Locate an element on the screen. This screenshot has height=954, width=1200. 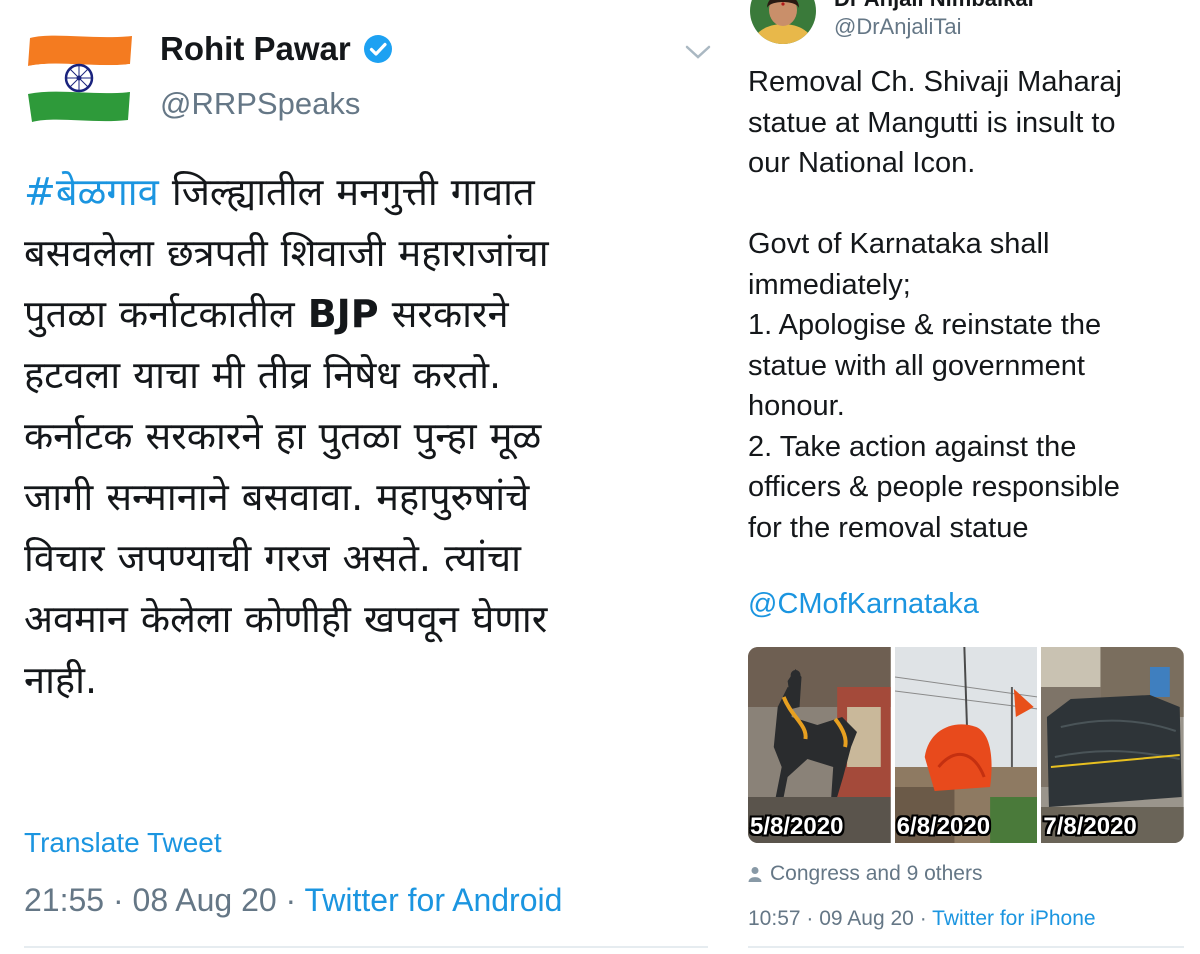
tweet-line: officers & people responsible is located at coordinates (934, 487).